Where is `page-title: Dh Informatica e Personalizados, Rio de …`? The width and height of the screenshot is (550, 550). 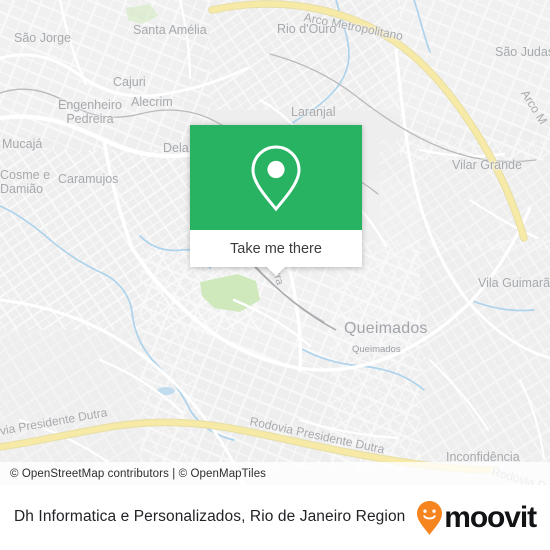
page-title: Dh Informatica e Personalizados, Rio de … is located at coordinates (210, 517).